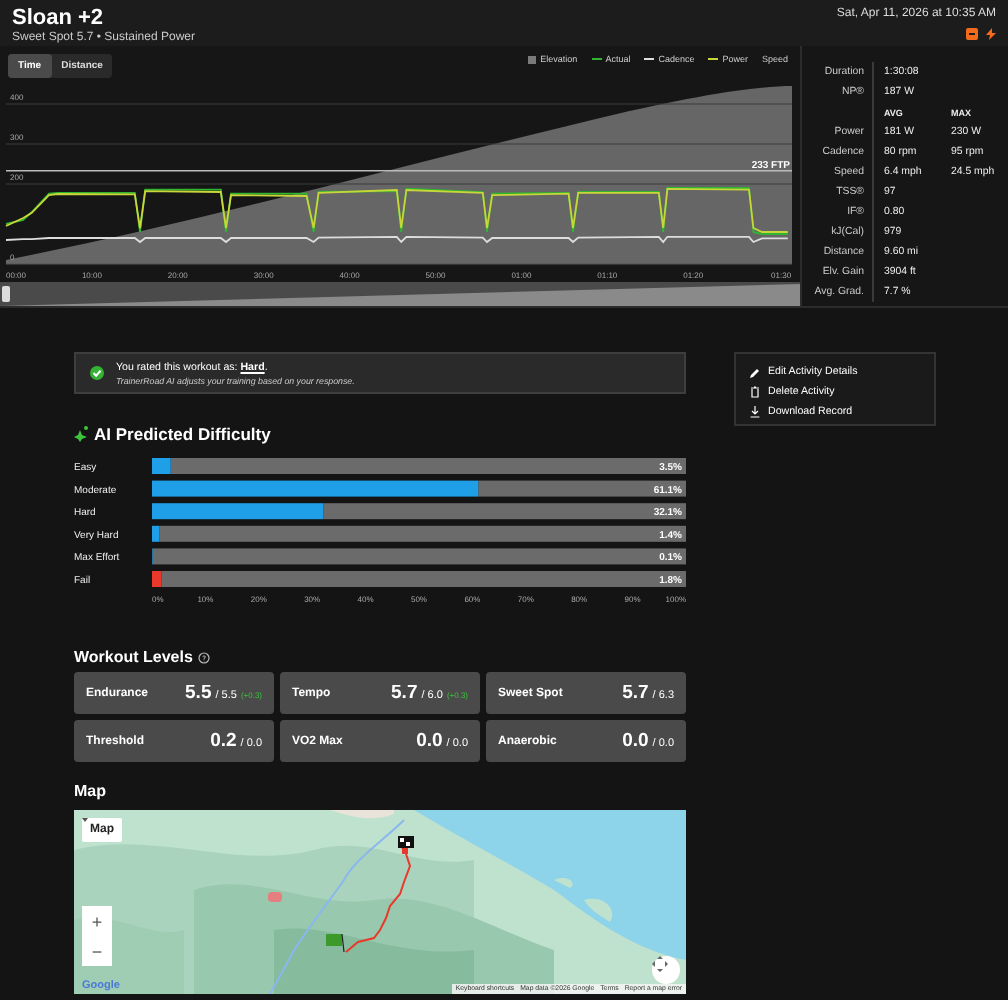 The width and height of the screenshot is (1008, 1000). I want to click on start-flag-icon, so click(335, 943).